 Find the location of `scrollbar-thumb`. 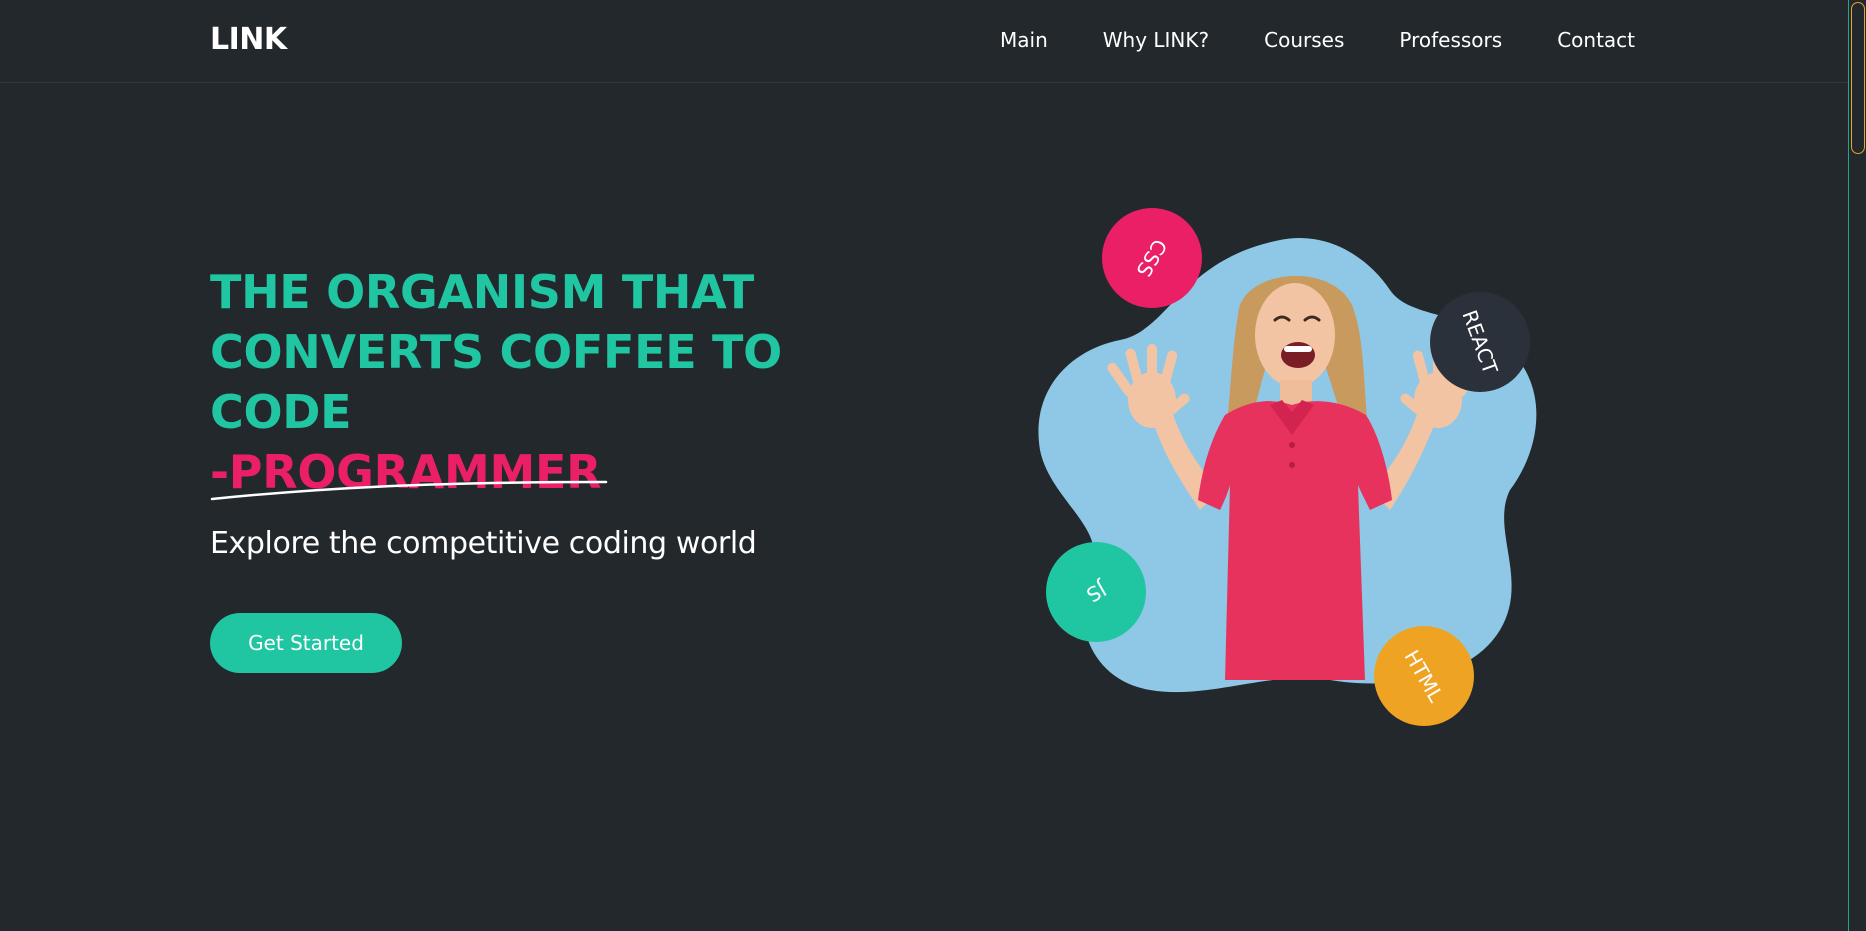

scrollbar-thumb is located at coordinates (1858, 78).